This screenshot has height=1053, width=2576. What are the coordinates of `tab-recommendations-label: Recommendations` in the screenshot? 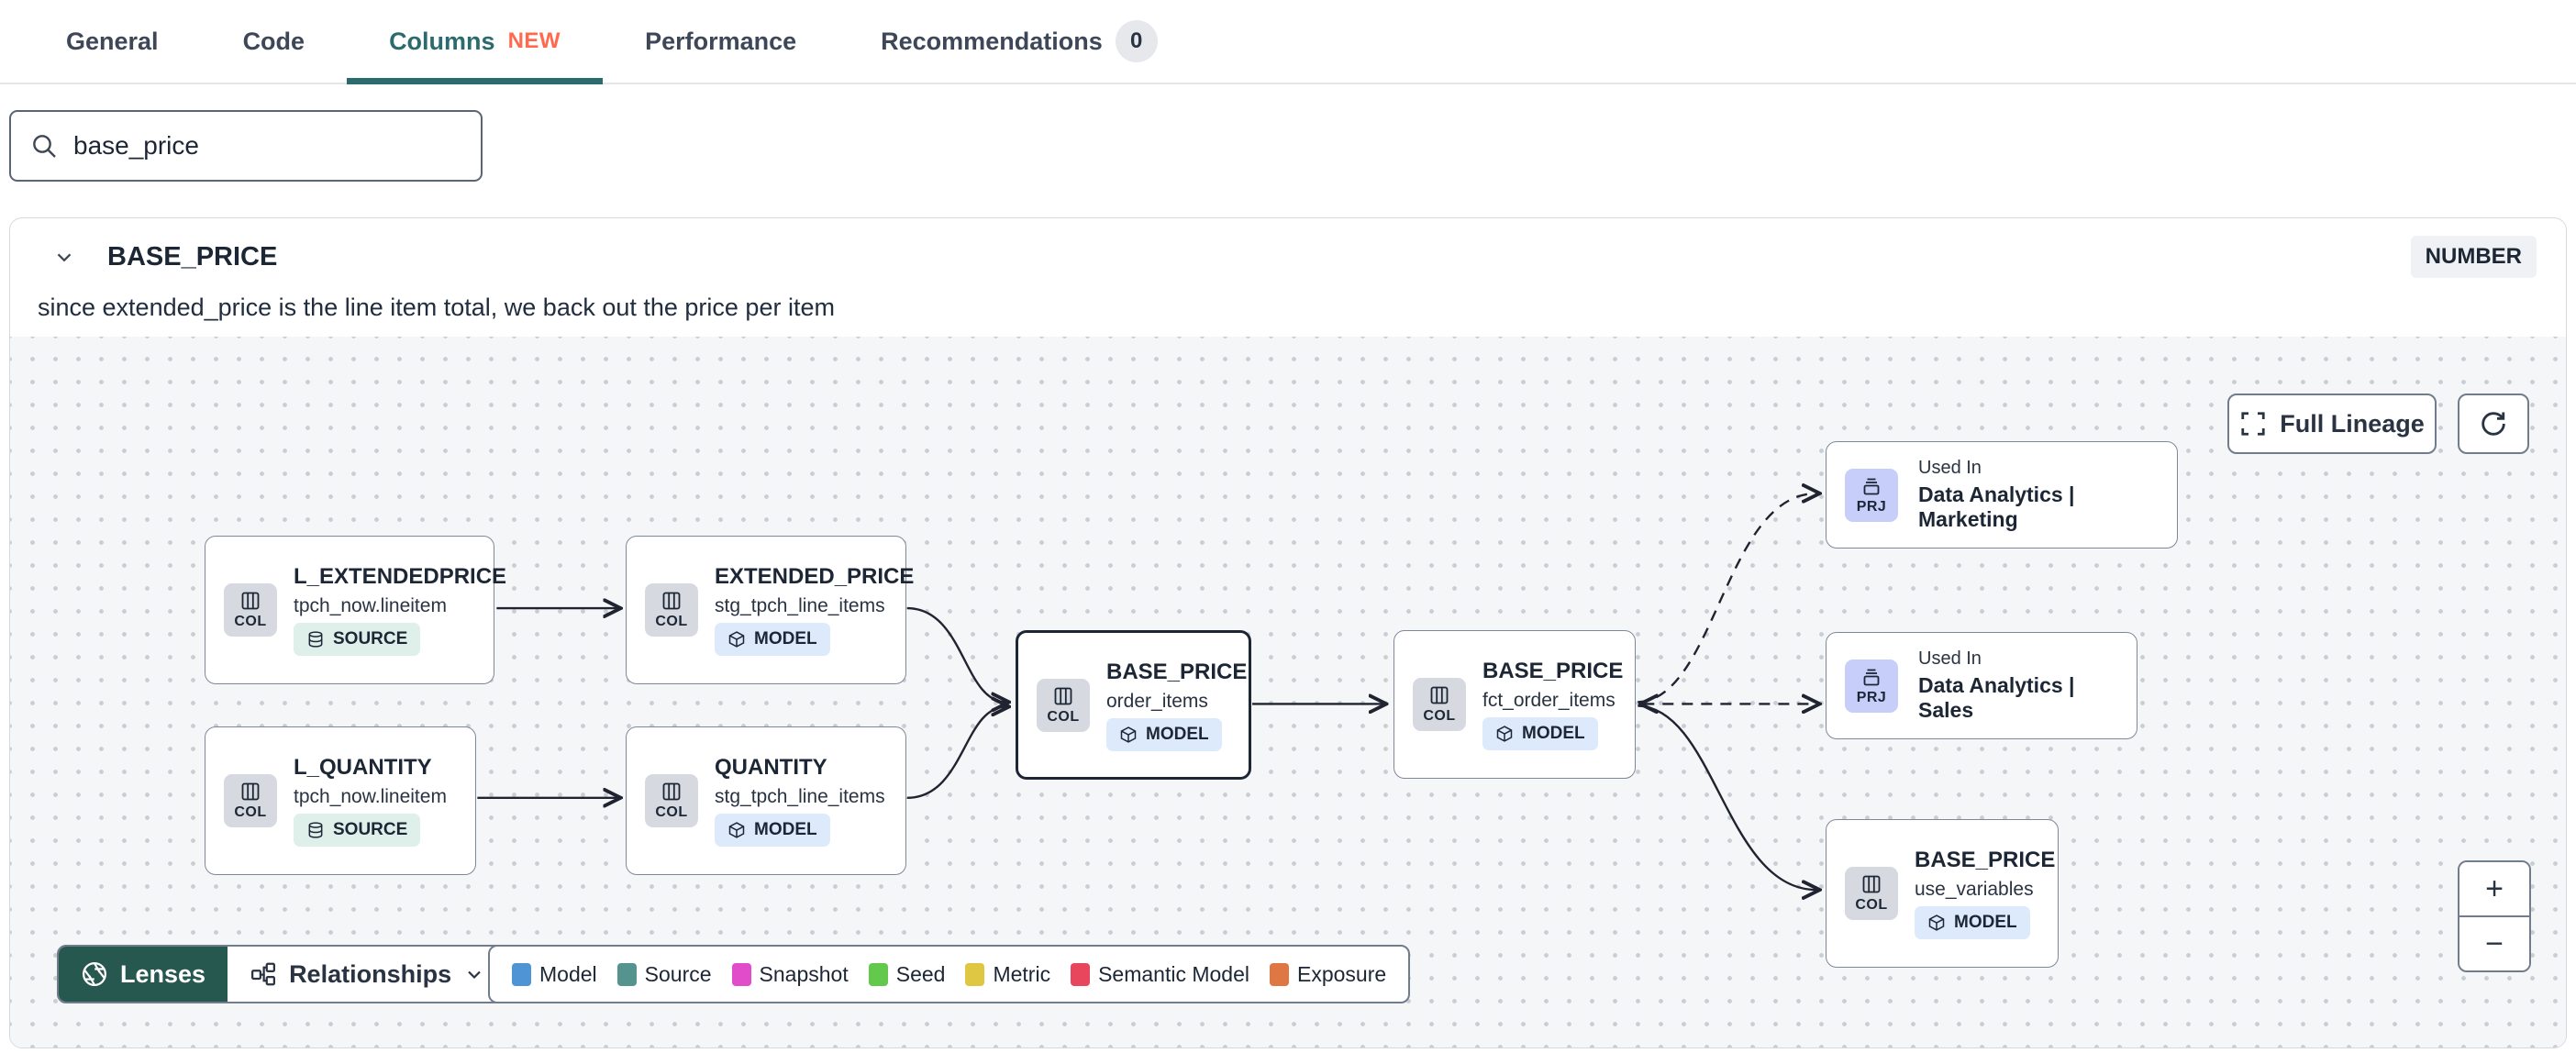 It's located at (992, 41).